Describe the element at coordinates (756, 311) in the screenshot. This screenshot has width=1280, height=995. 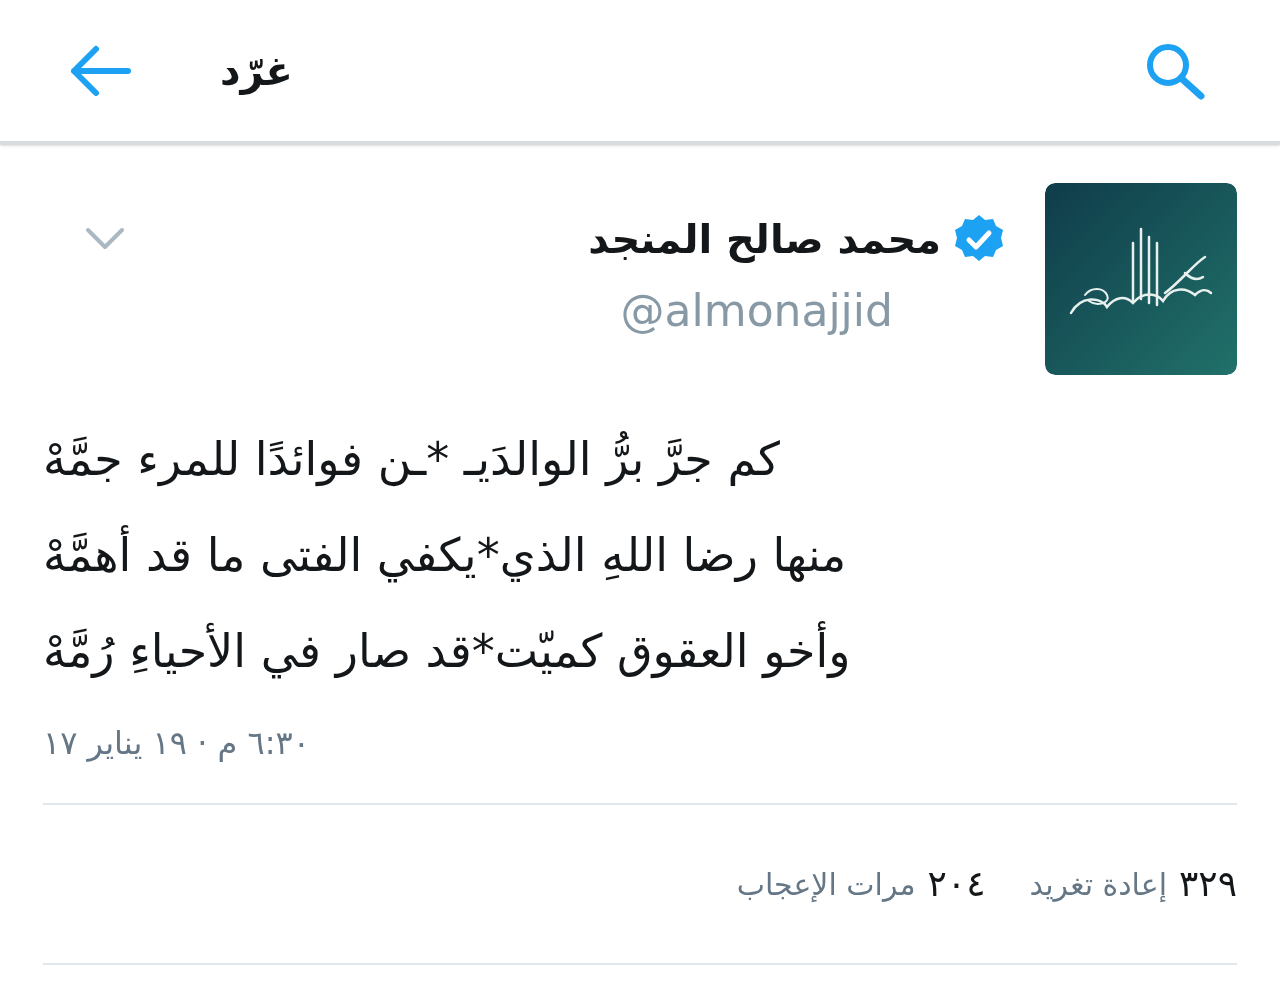
I see `author-handle: @almonajjid` at that location.